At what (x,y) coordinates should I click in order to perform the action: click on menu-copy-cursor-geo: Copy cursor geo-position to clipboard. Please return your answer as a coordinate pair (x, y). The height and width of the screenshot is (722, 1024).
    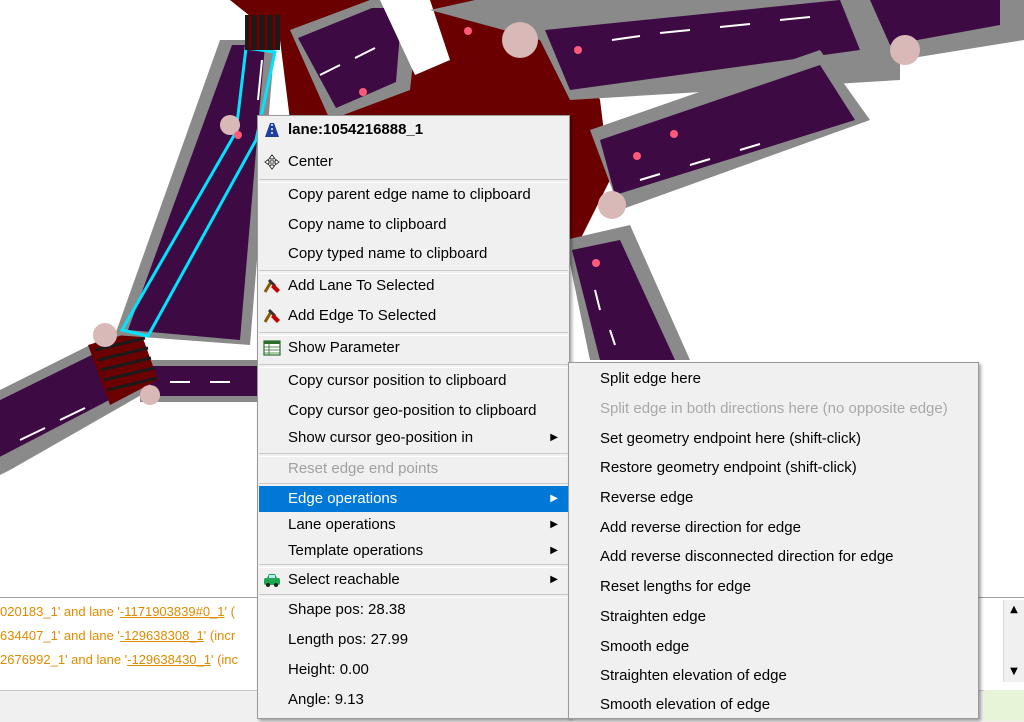
    Looking at the image, I should click on (413, 411).